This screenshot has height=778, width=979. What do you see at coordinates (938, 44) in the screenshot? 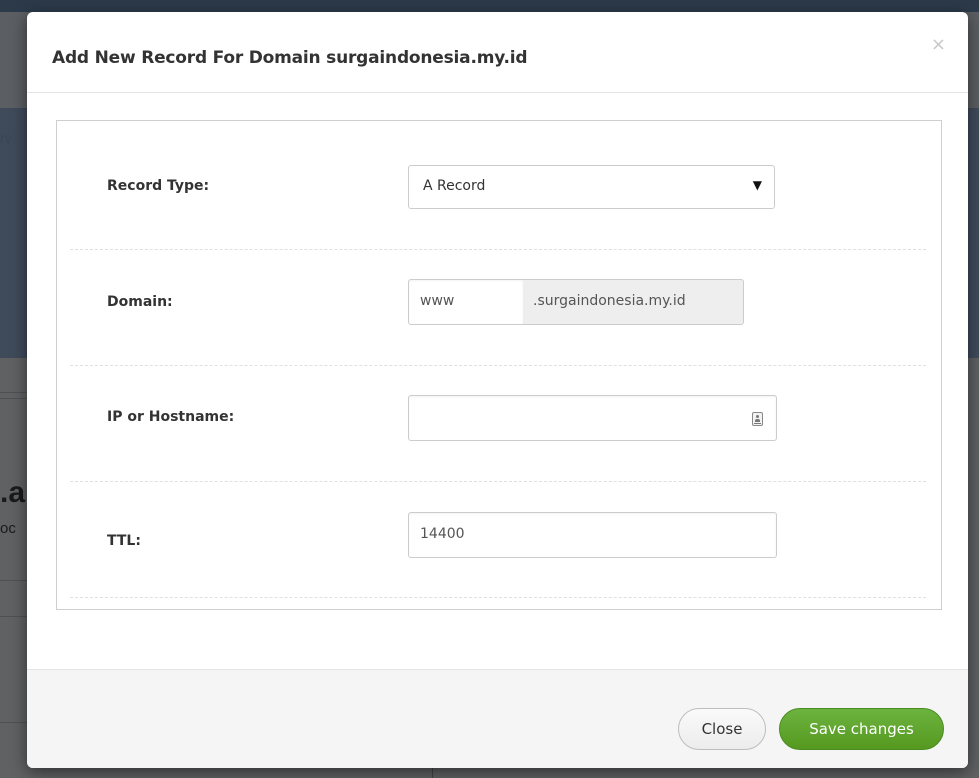
I see `close-icon: ×` at bounding box center [938, 44].